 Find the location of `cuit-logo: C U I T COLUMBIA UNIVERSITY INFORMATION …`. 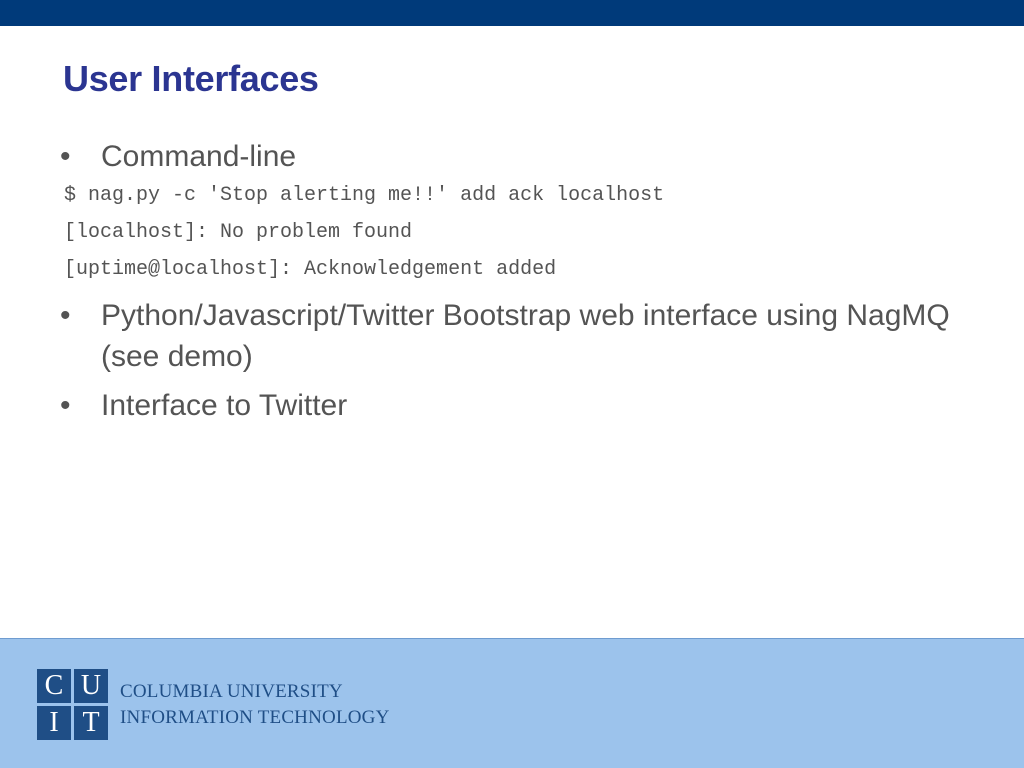

cuit-logo: C U I T COLUMBIA UNIVERSITY INFORMATION … is located at coordinates (213, 704).